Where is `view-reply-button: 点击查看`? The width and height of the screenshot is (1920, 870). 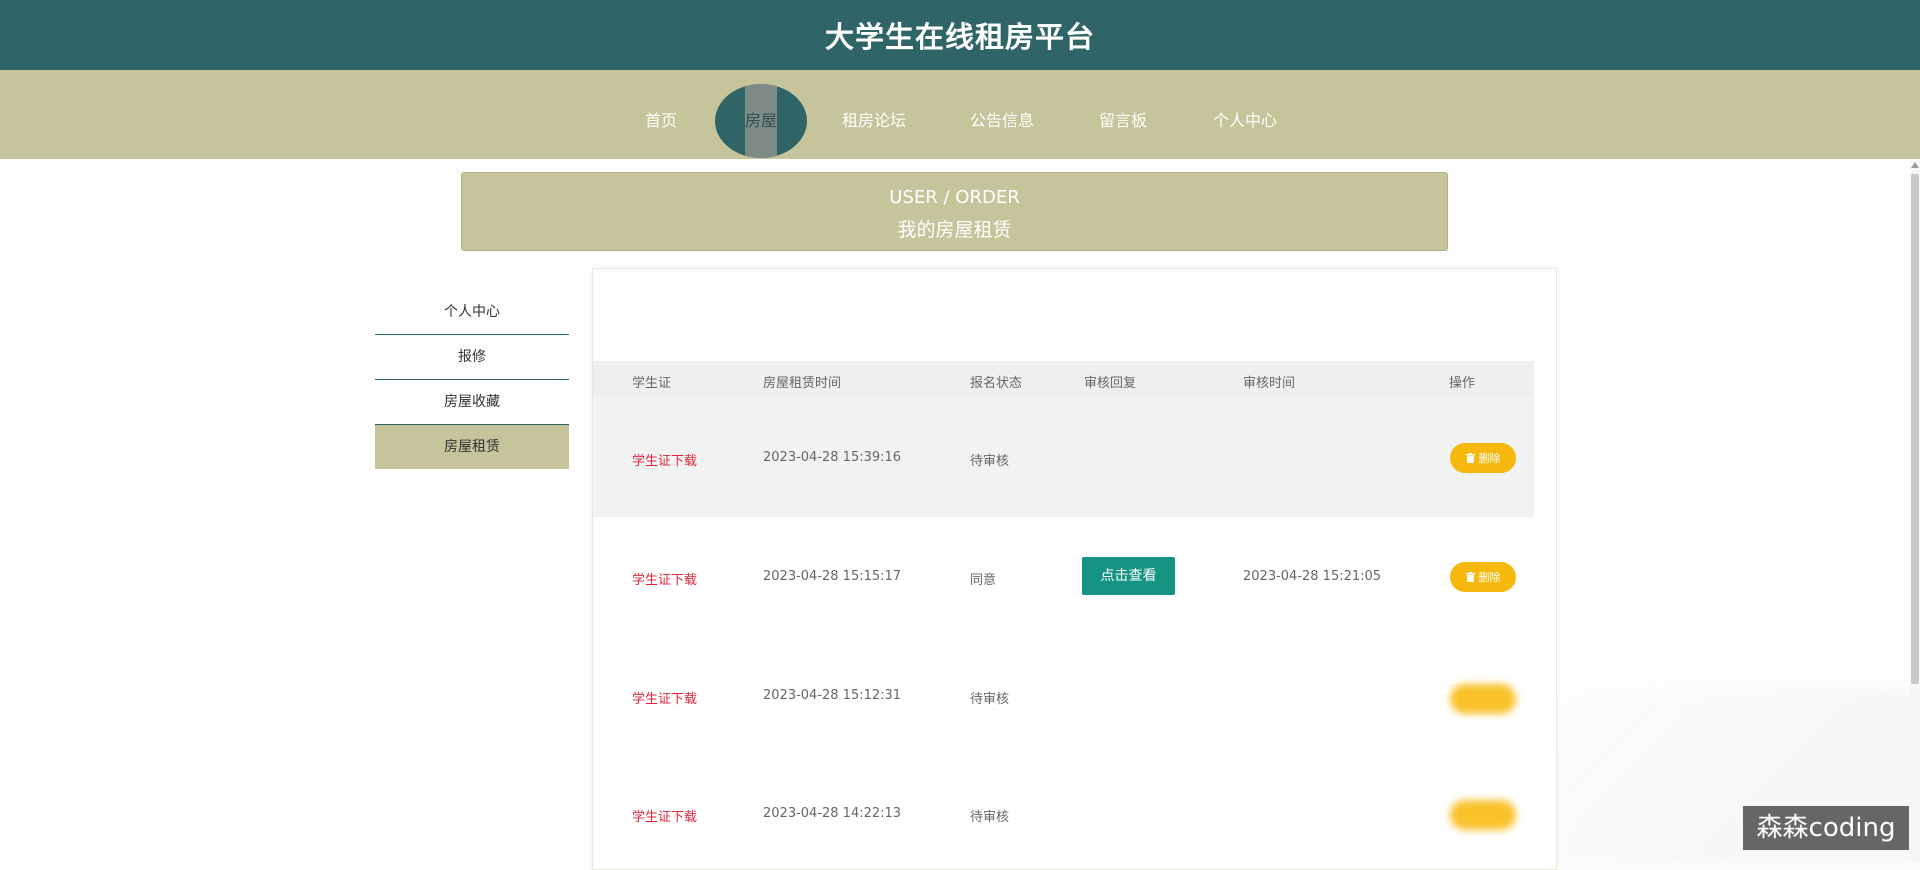 view-reply-button: 点击查看 is located at coordinates (1128, 576).